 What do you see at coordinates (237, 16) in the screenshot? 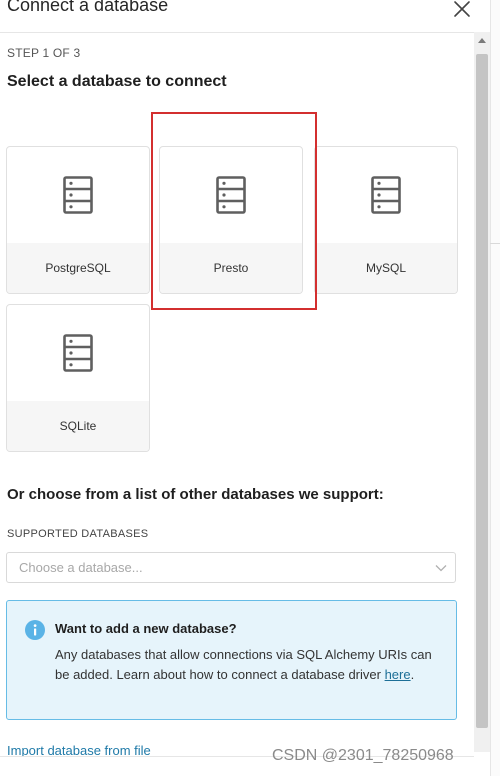
I see `modal-header: Connect a database` at bounding box center [237, 16].